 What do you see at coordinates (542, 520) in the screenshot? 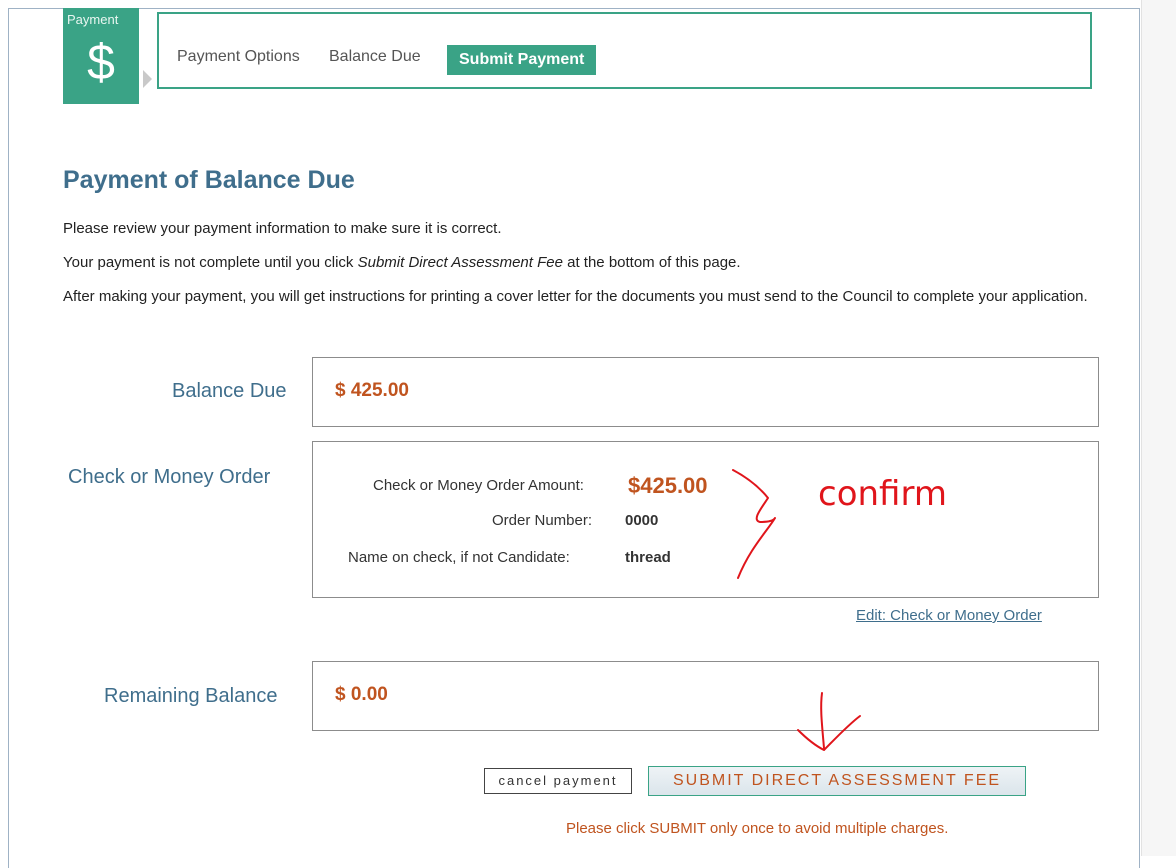
I see `order-number-label: Order Number:` at bounding box center [542, 520].